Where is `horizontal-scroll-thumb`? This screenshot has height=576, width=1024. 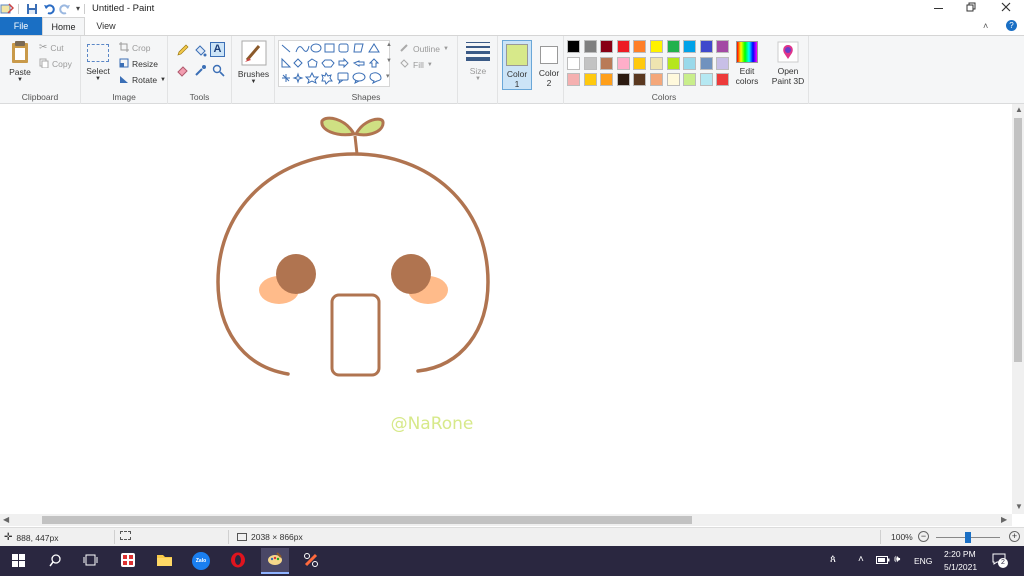 horizontal-scroll-thumb is located at coordinates (367, 520).